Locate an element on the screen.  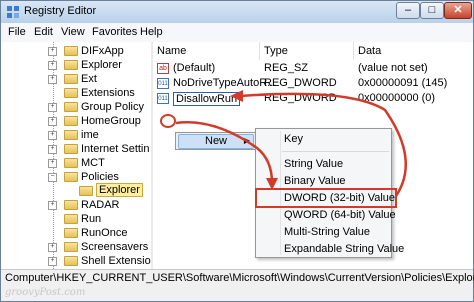
submenu-key: Key is located at coordinates (293, 139).